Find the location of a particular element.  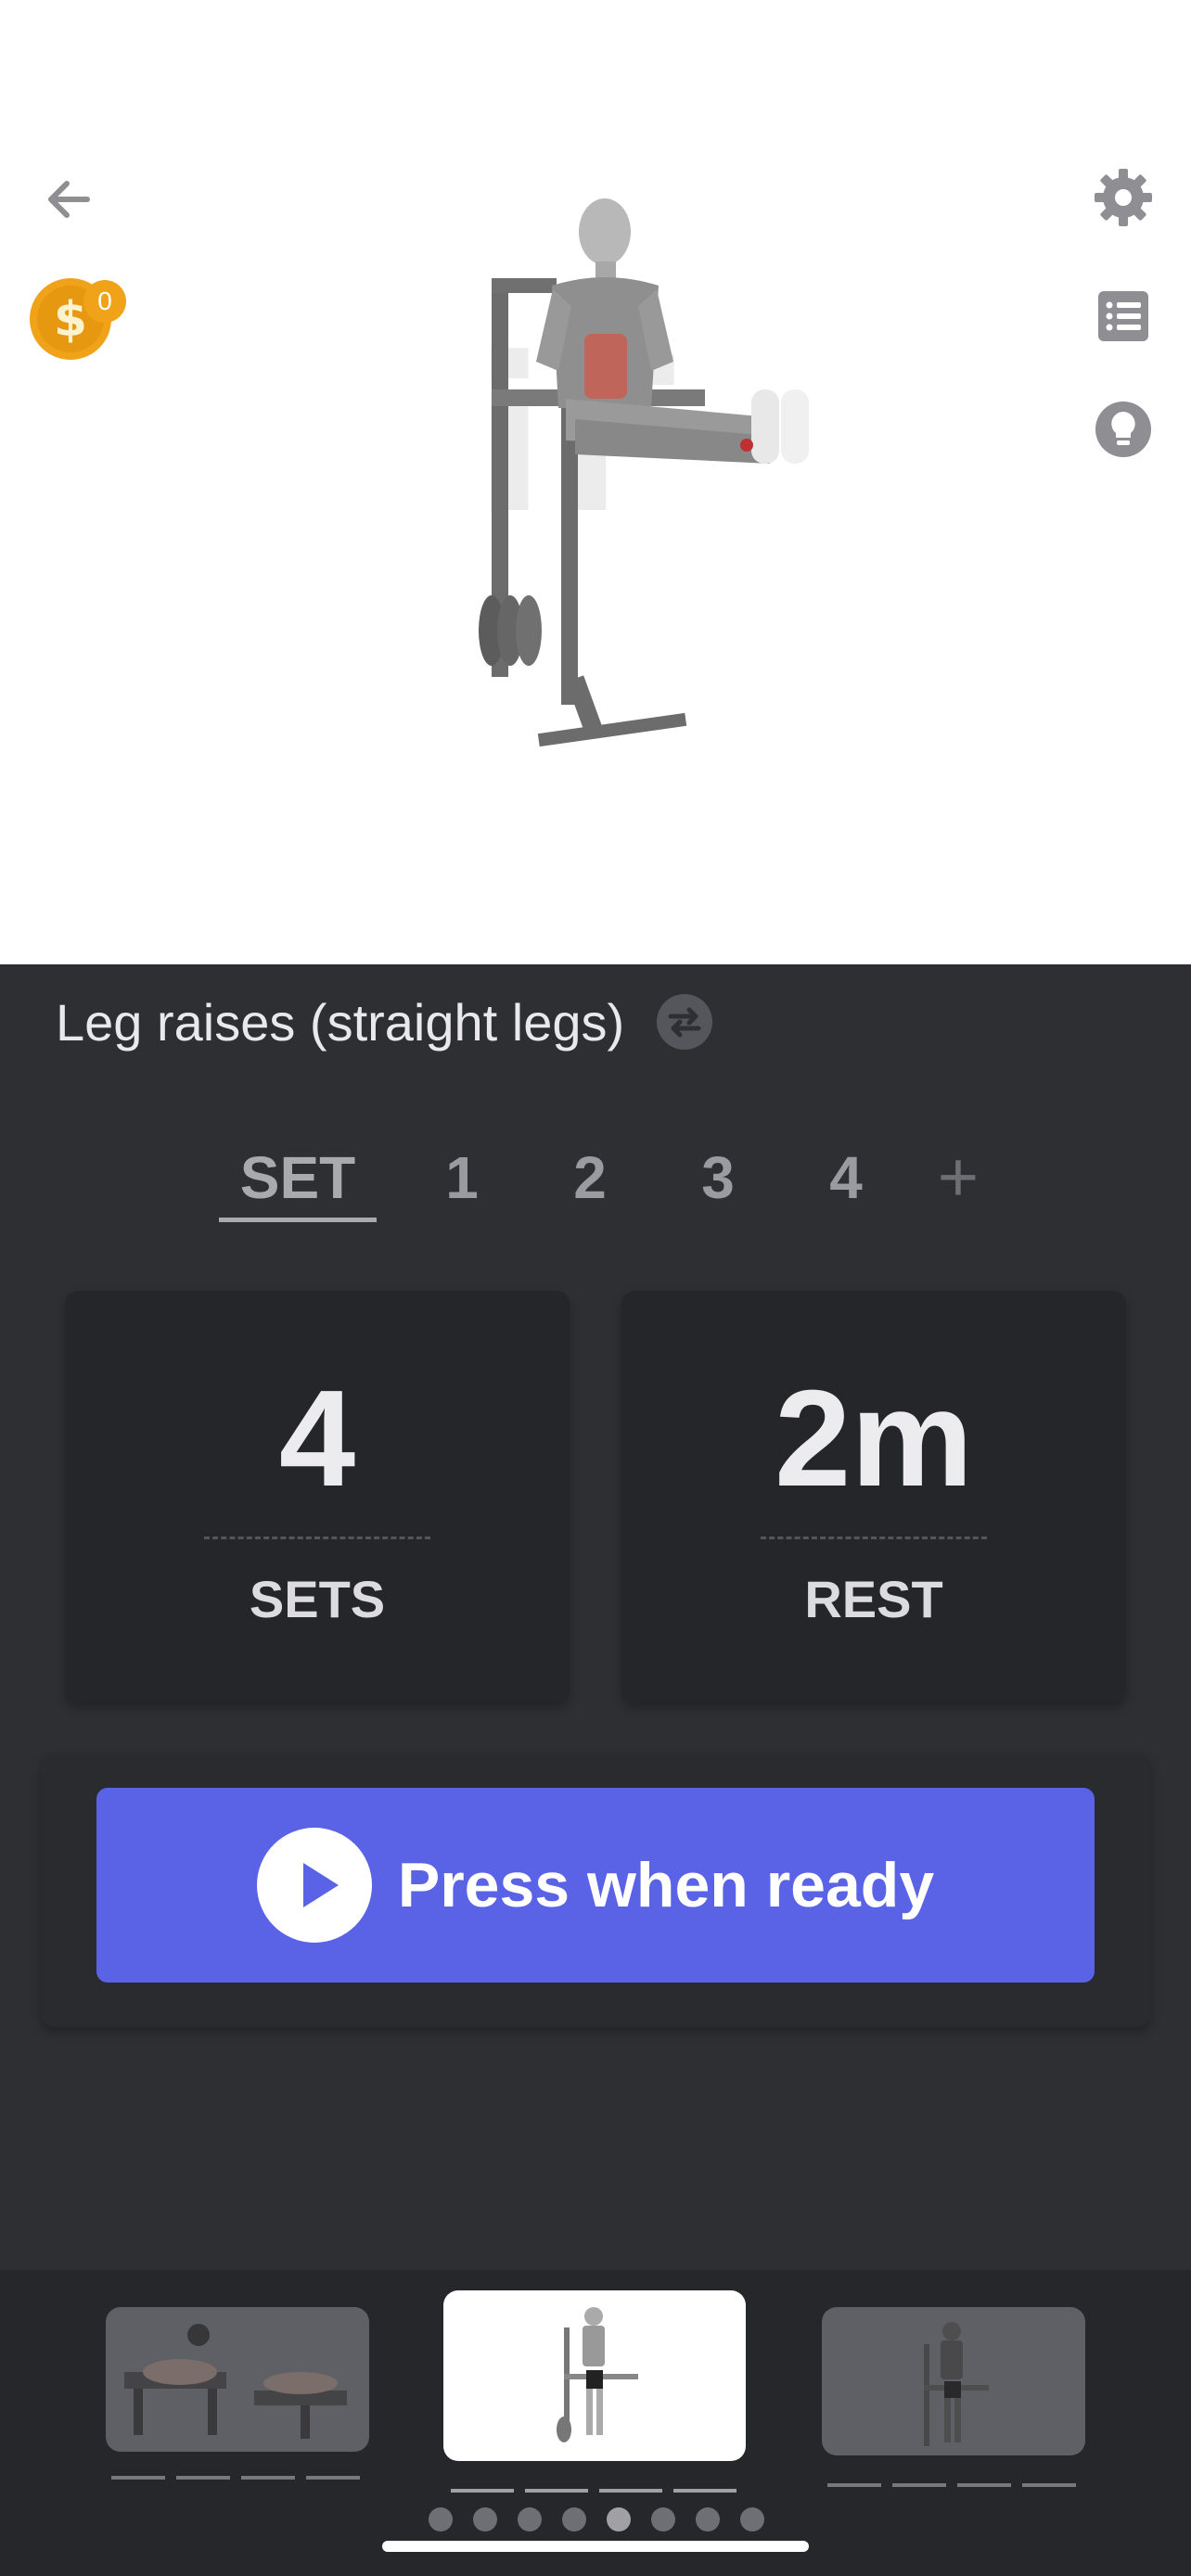

home-indicator is located at coordinates (595, 2546).